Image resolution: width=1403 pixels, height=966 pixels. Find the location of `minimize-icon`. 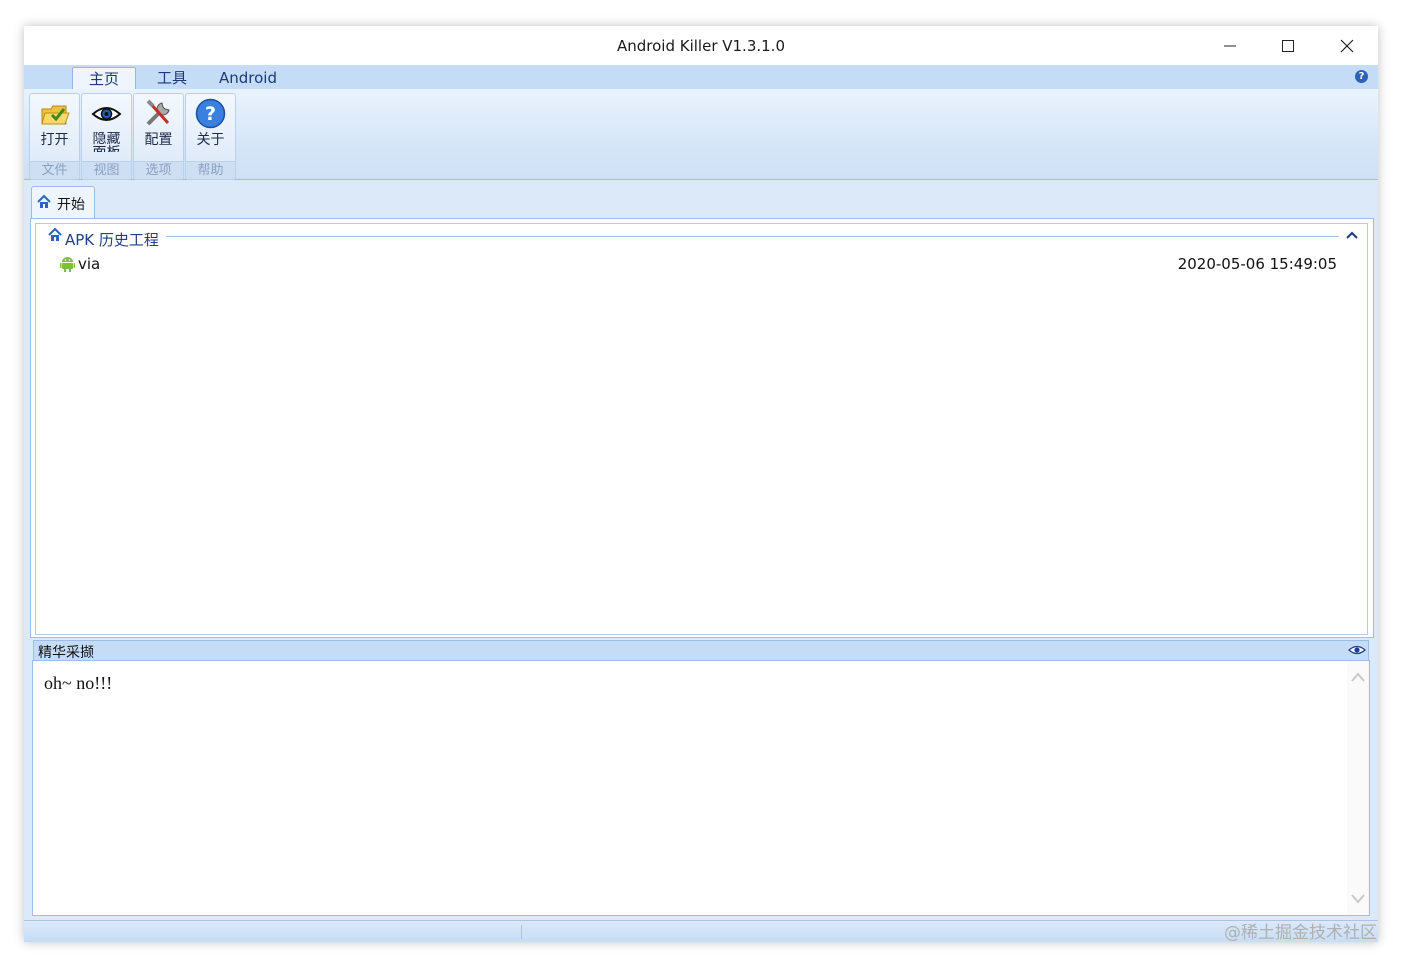

minimize-icon is located at coordinates (1230, 45).